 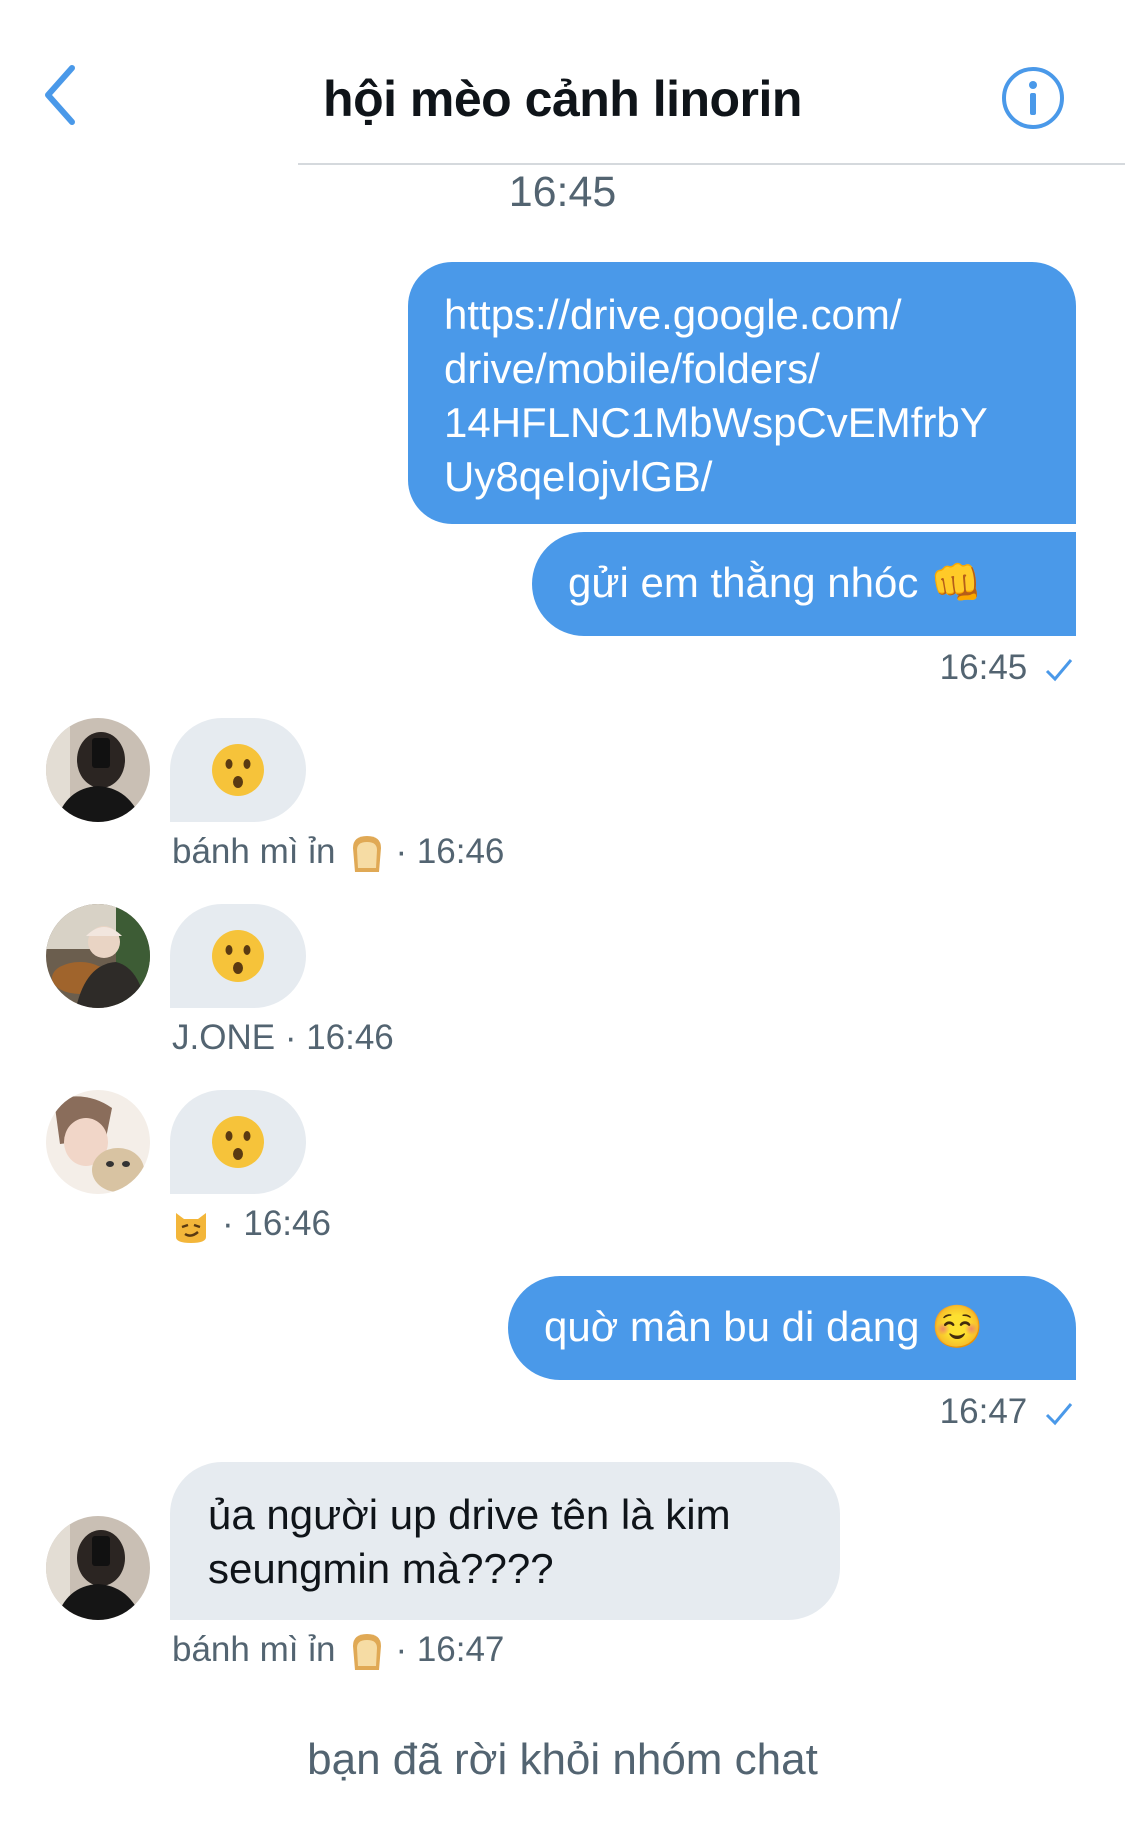 What do you see at coordinates (673, 314) in the screenshot?
I see `link-line: https://drive.google.com/` at bounding box center [673, 314].